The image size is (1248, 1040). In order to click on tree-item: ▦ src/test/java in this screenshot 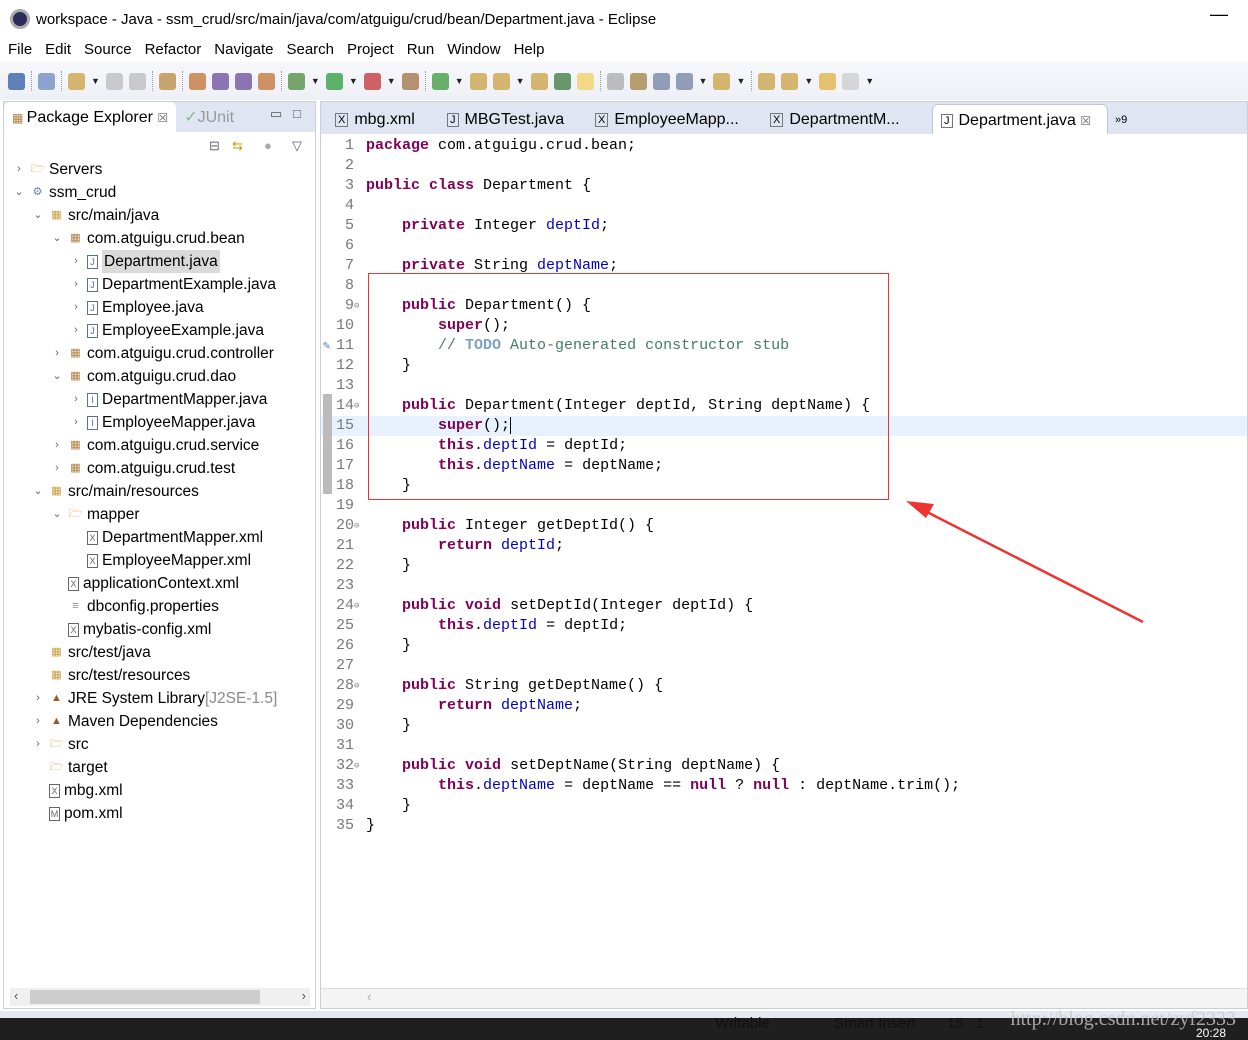, I will do `click(90, 652)`.